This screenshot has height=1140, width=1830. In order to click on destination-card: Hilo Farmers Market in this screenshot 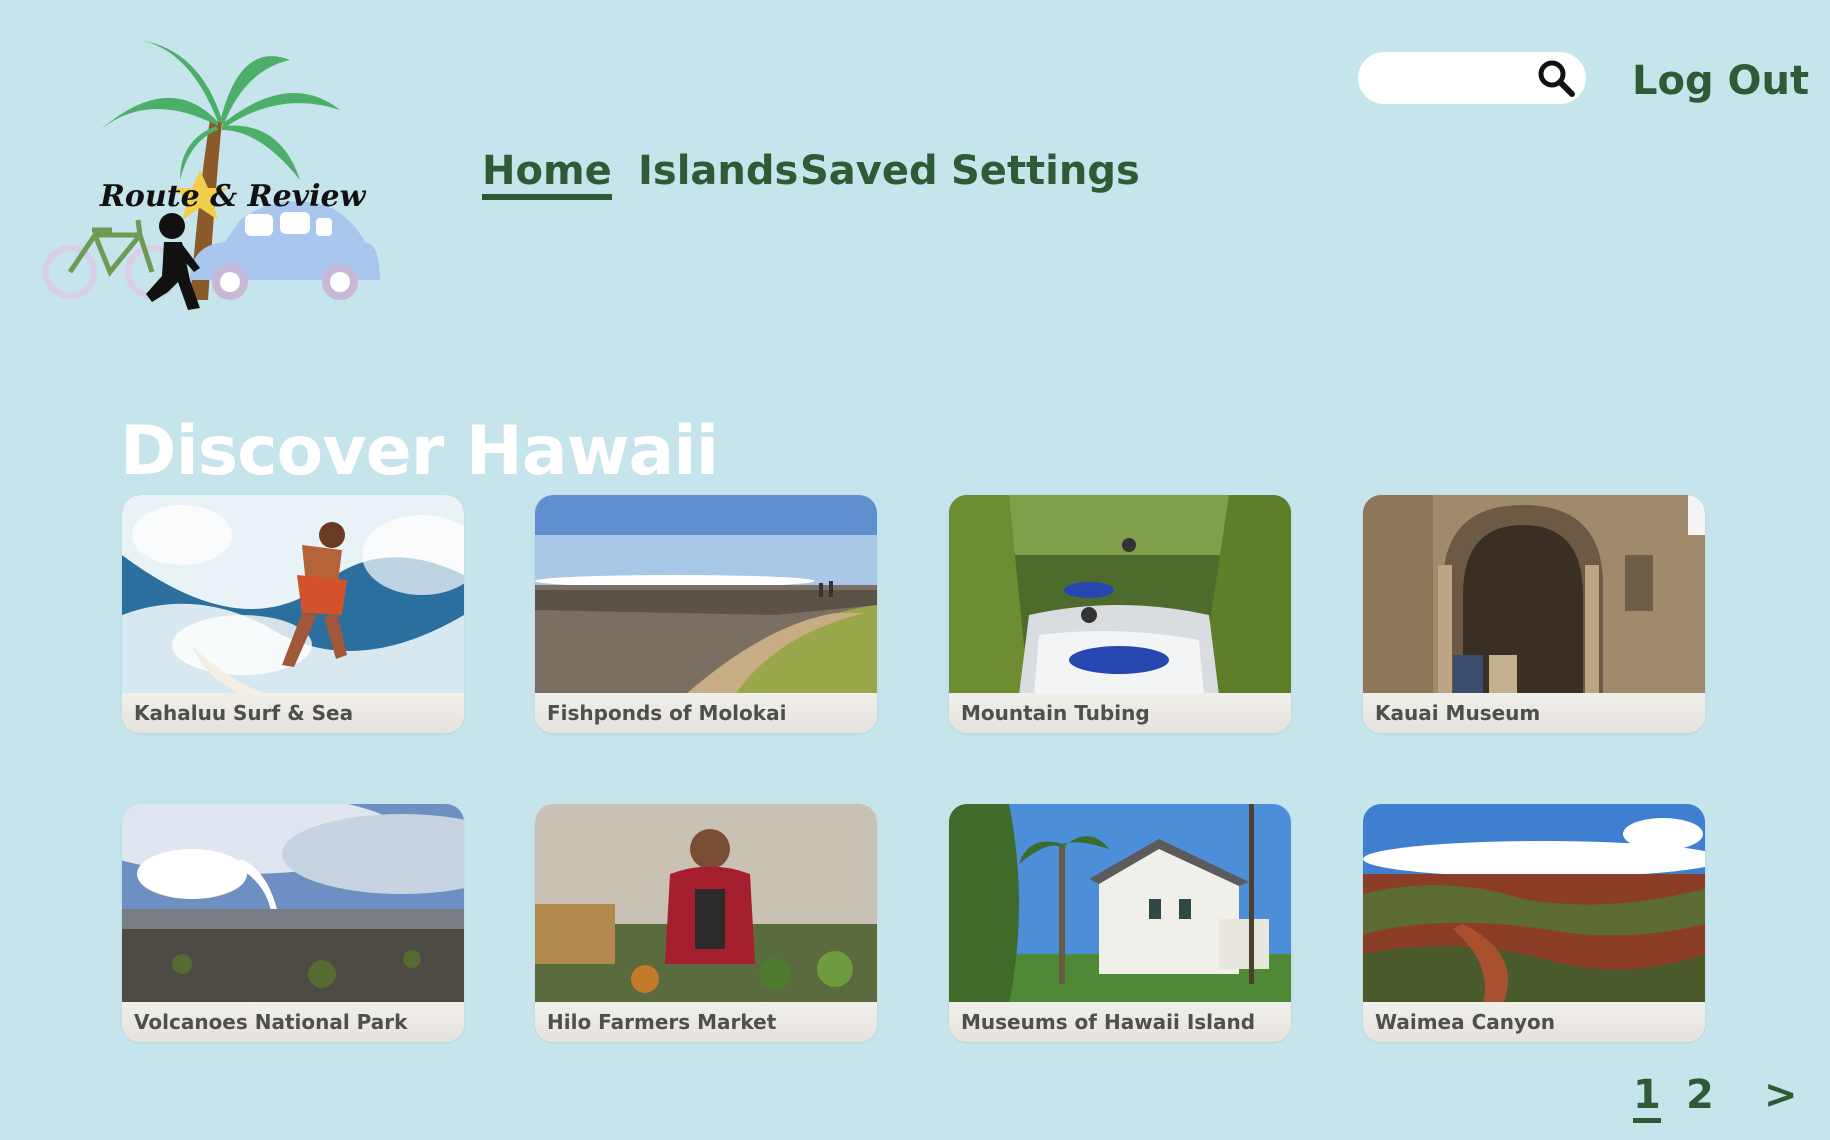, I will do `click(706, 923)`.